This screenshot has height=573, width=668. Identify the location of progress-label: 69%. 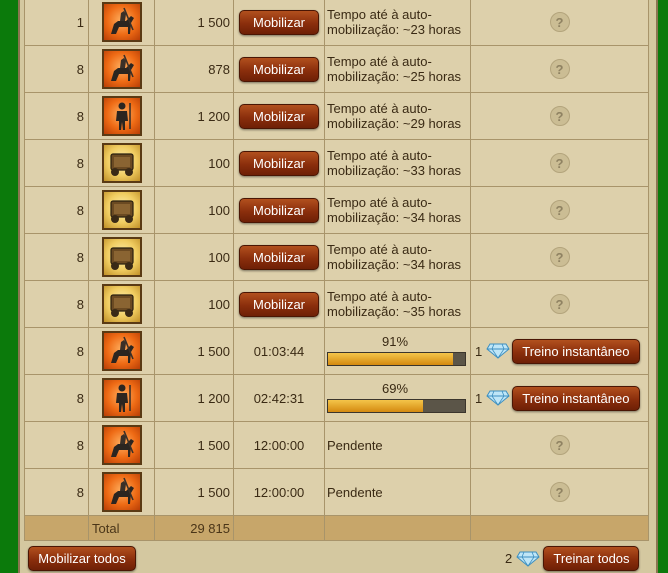
(395, 388).